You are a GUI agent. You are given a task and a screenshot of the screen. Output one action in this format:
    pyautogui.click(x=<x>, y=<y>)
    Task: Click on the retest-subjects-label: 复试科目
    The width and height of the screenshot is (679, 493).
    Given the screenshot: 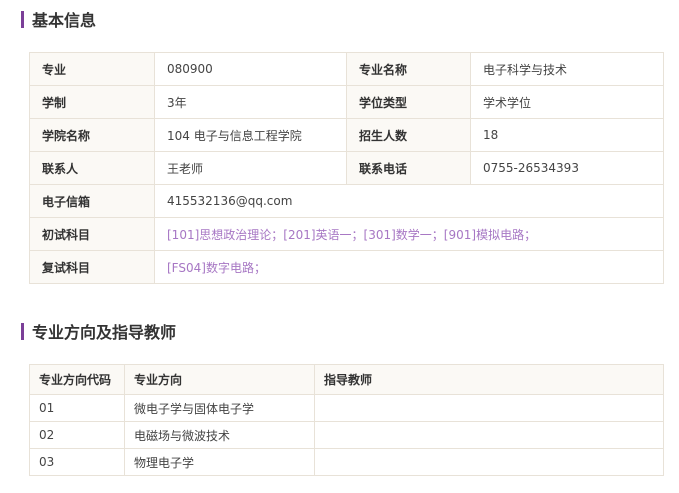 What is the action you would take?
    pyautogui.click(x=92, y=267)
    